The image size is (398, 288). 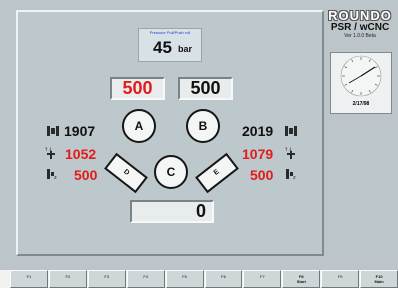 I want to click on pressure-value: 45, so click(x=162, y=47).